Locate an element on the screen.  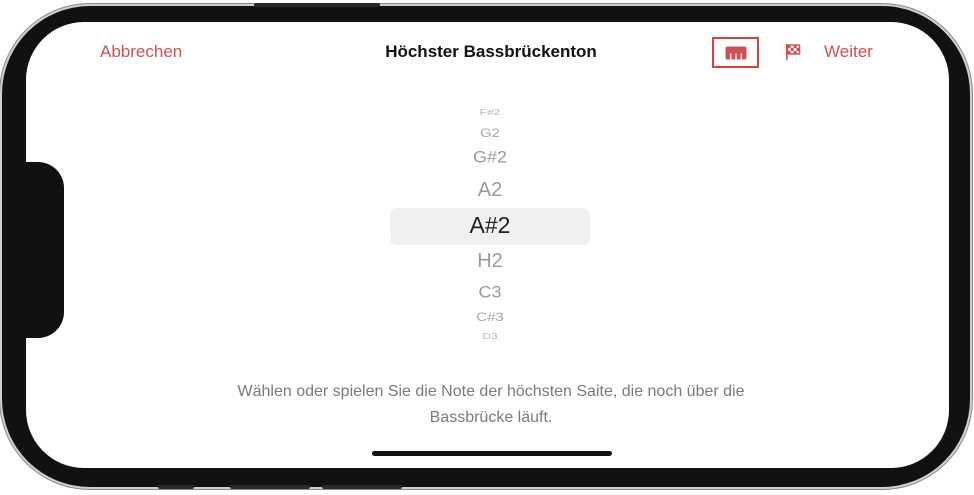
top-side-button is located at coordinates (317, 5).